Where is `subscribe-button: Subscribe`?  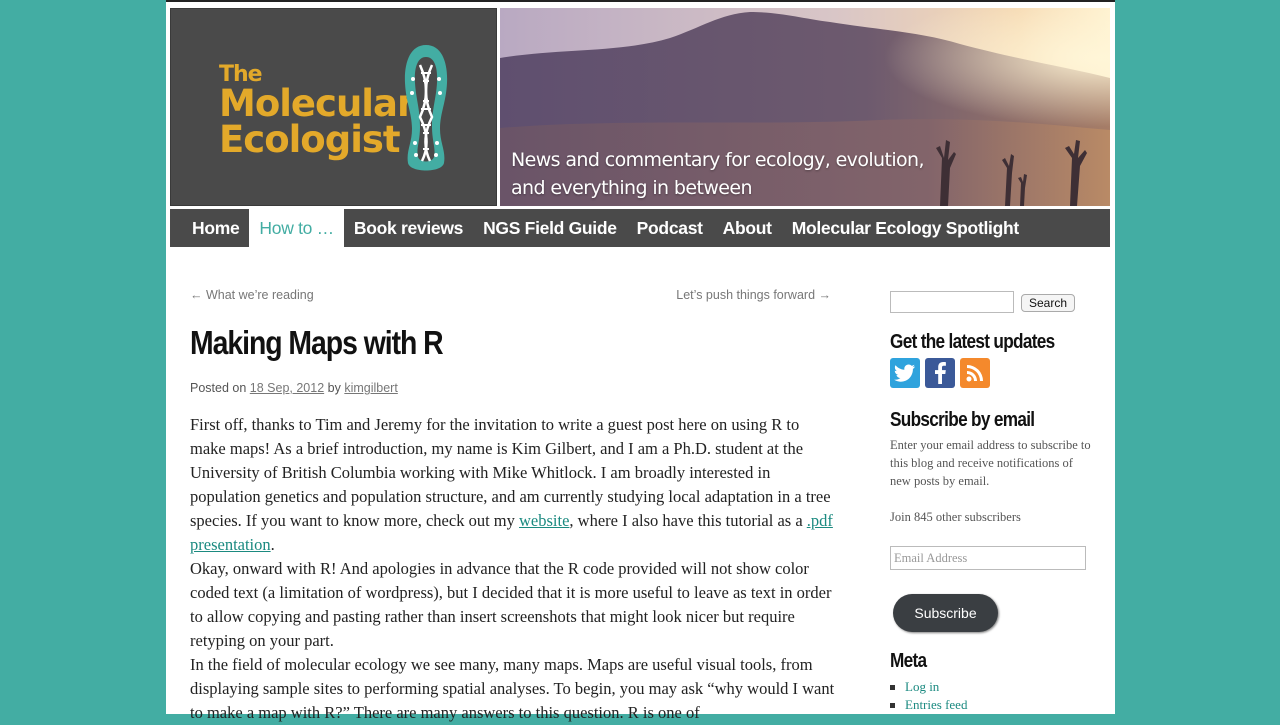 subscribe-button: Subscribe is located at coordinates (945, 613).